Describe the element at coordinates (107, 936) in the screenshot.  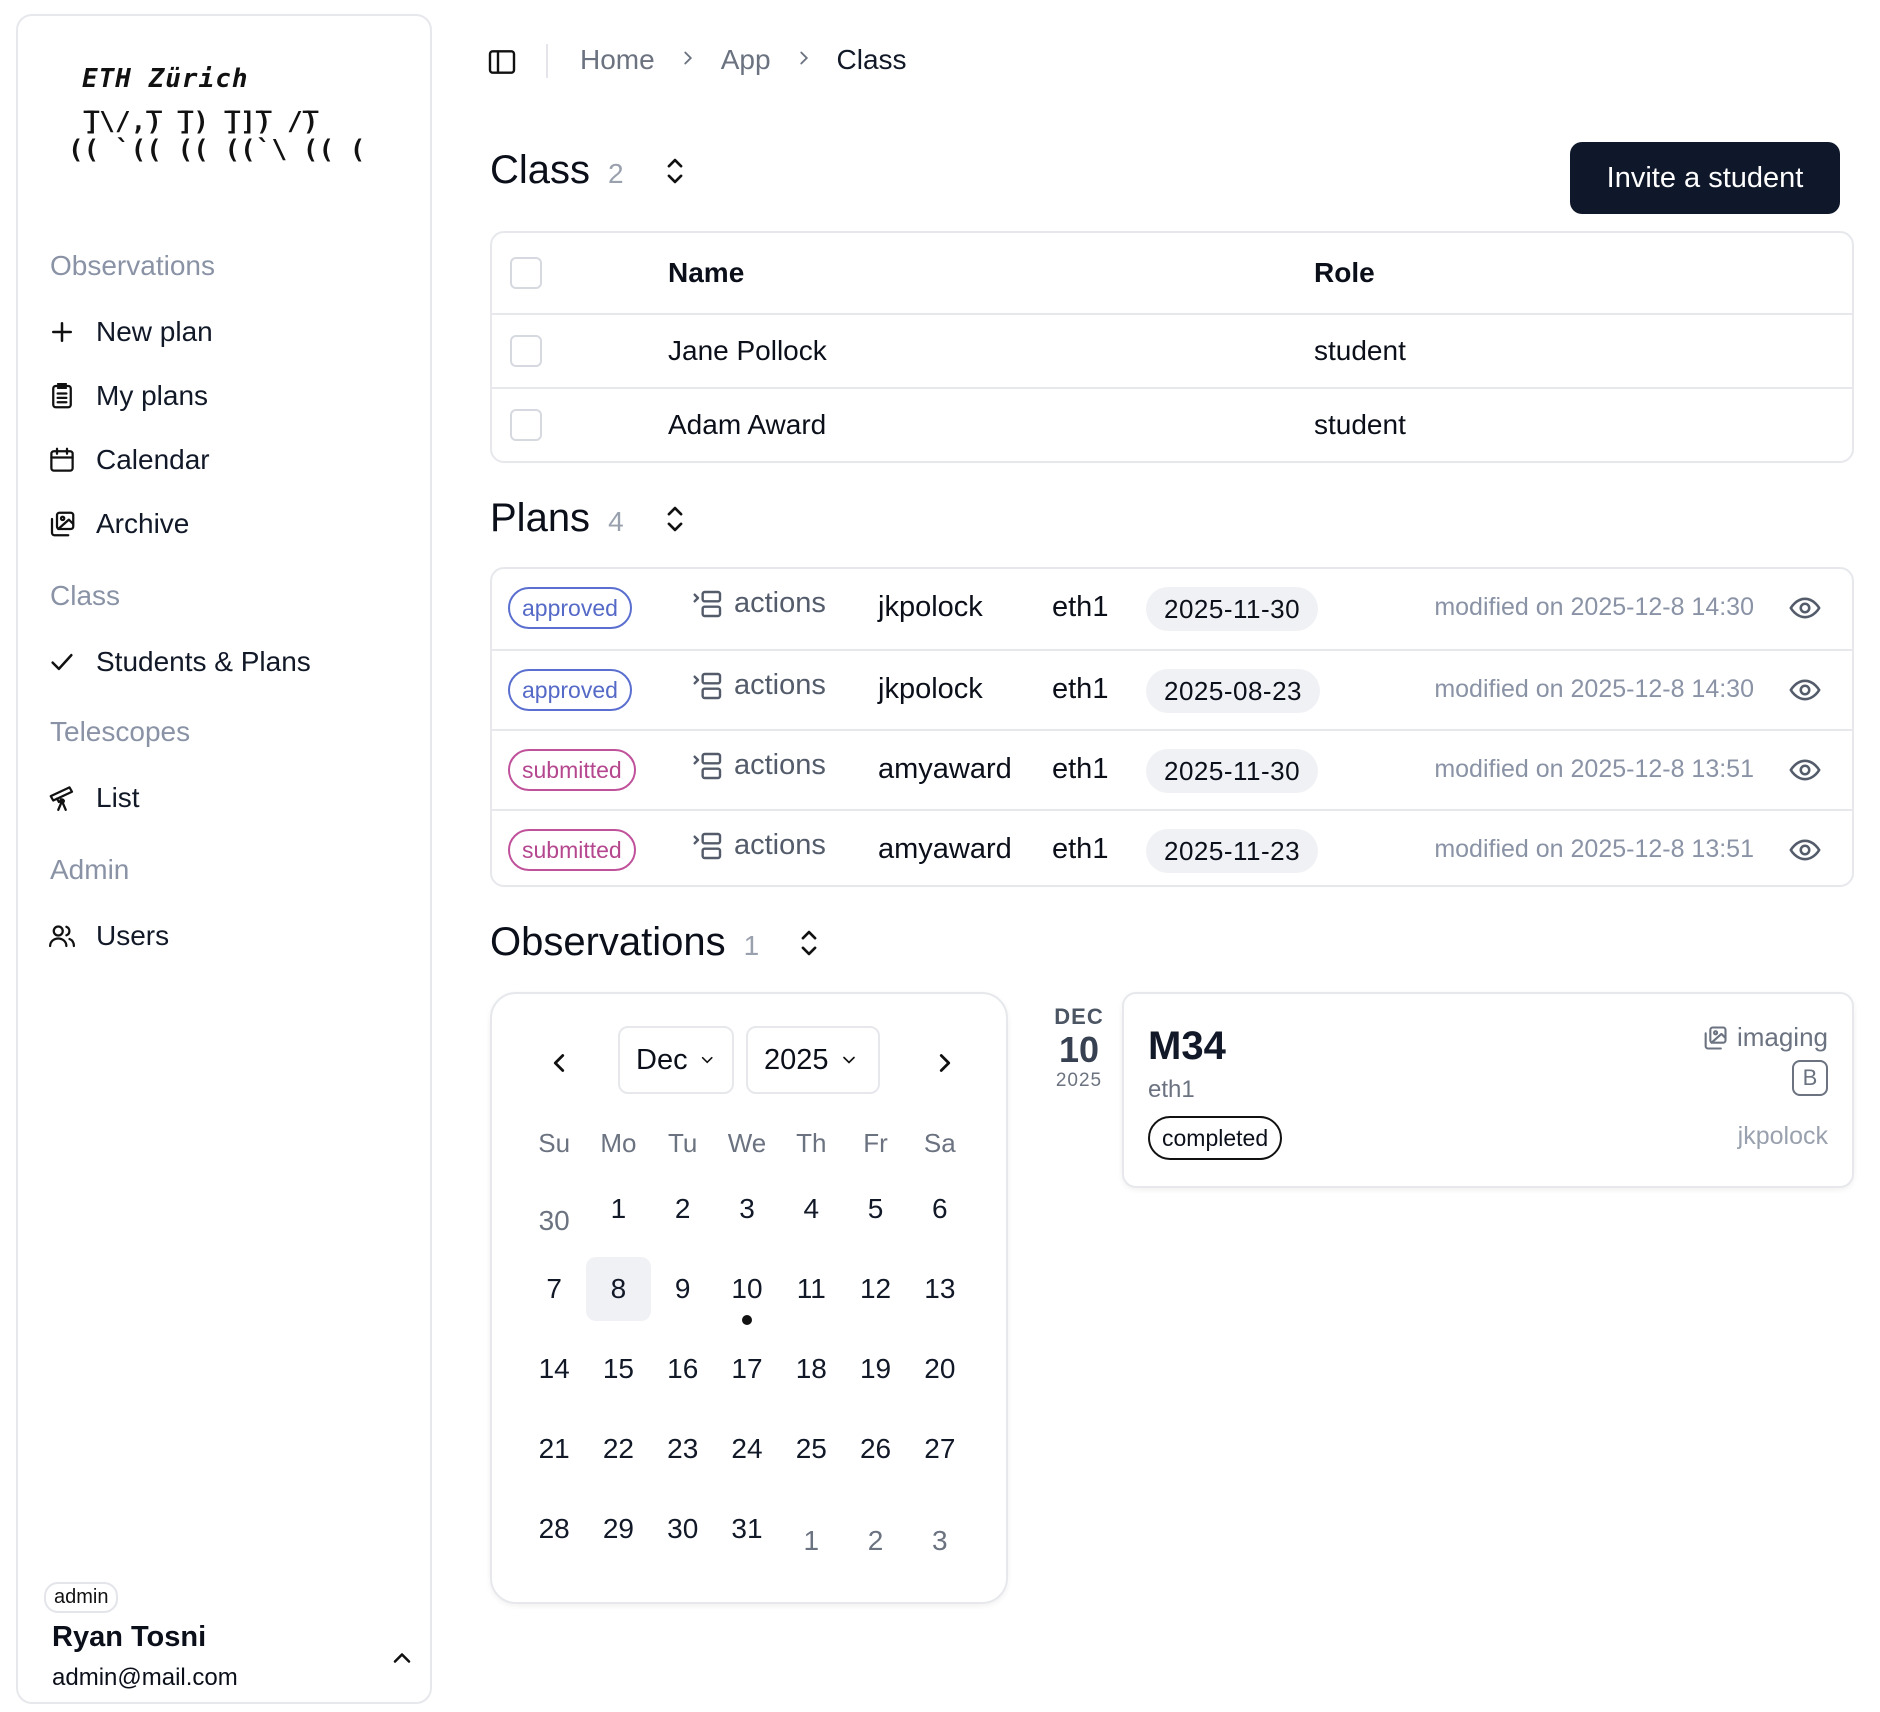
I see `sidebar-item-users: Users` at that location.